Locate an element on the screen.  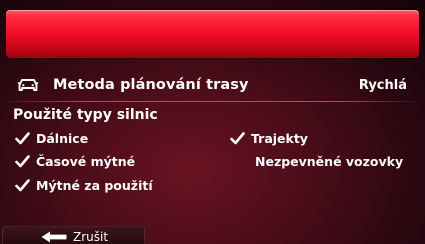
route-method-label: Metoda plánování trasy is located at coordinates (151, 85).